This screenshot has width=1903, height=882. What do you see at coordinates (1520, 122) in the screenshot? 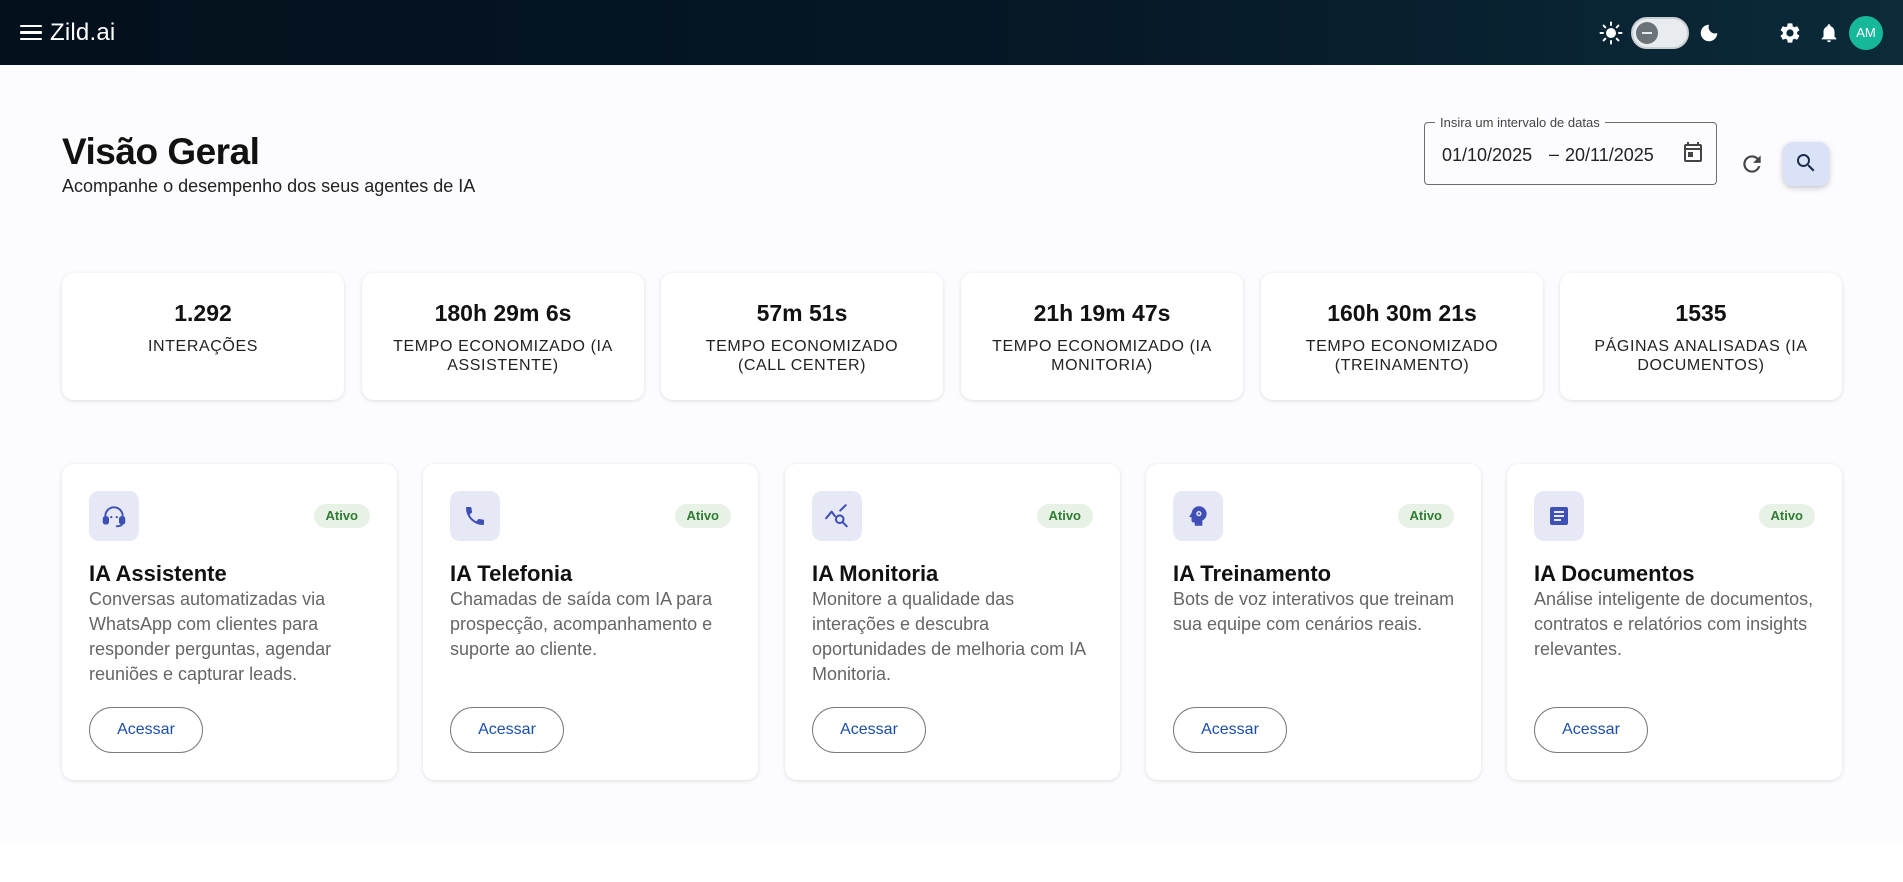
I see `date-range-label: Insira um intervalo de datas` at bounding box center [1520, 122].